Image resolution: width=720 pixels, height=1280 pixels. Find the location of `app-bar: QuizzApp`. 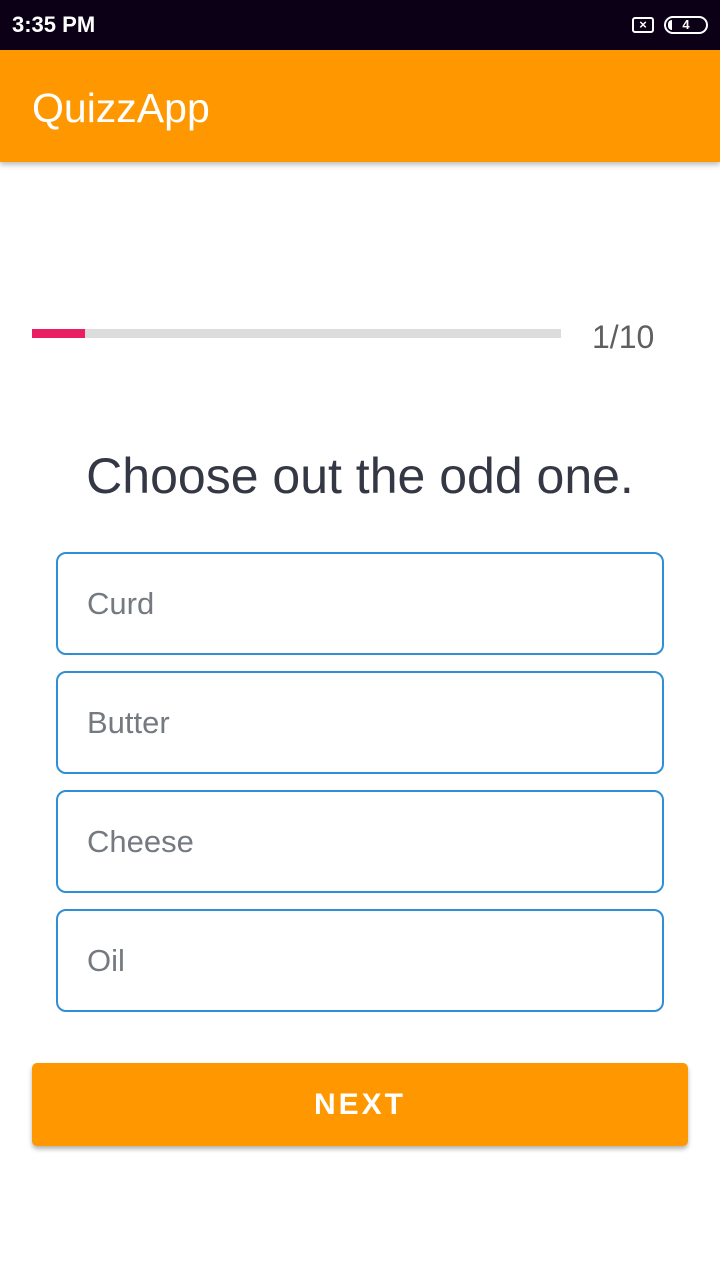

app-bar: QuizzApp is located at coordinates (360, 106).